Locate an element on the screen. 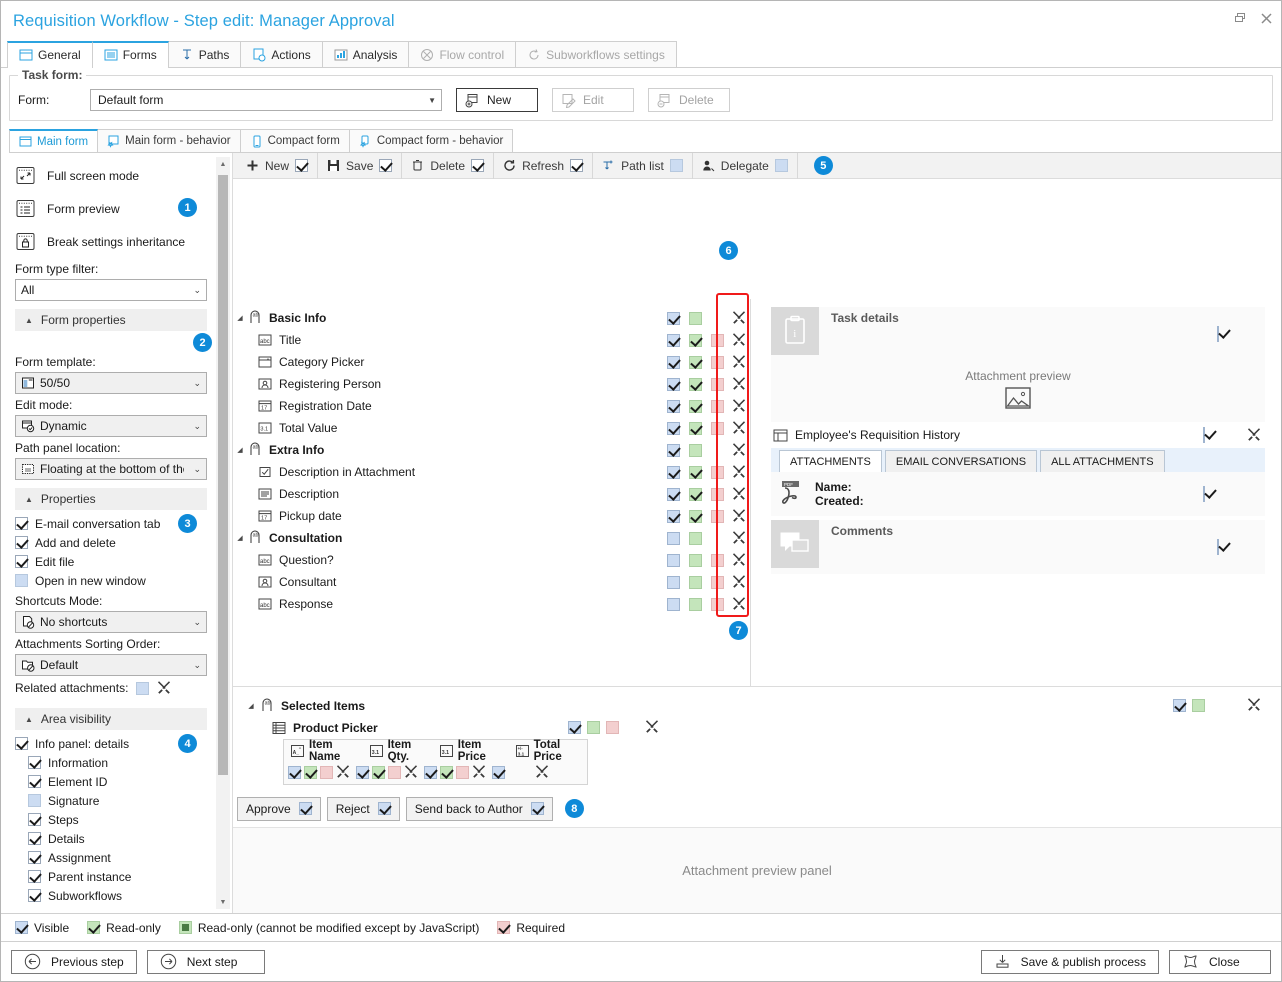 The width and height of the screenshot is (1282, 982). tab-compact-form-behavior: Compact form - behavior is located at coordinates (431, 140).